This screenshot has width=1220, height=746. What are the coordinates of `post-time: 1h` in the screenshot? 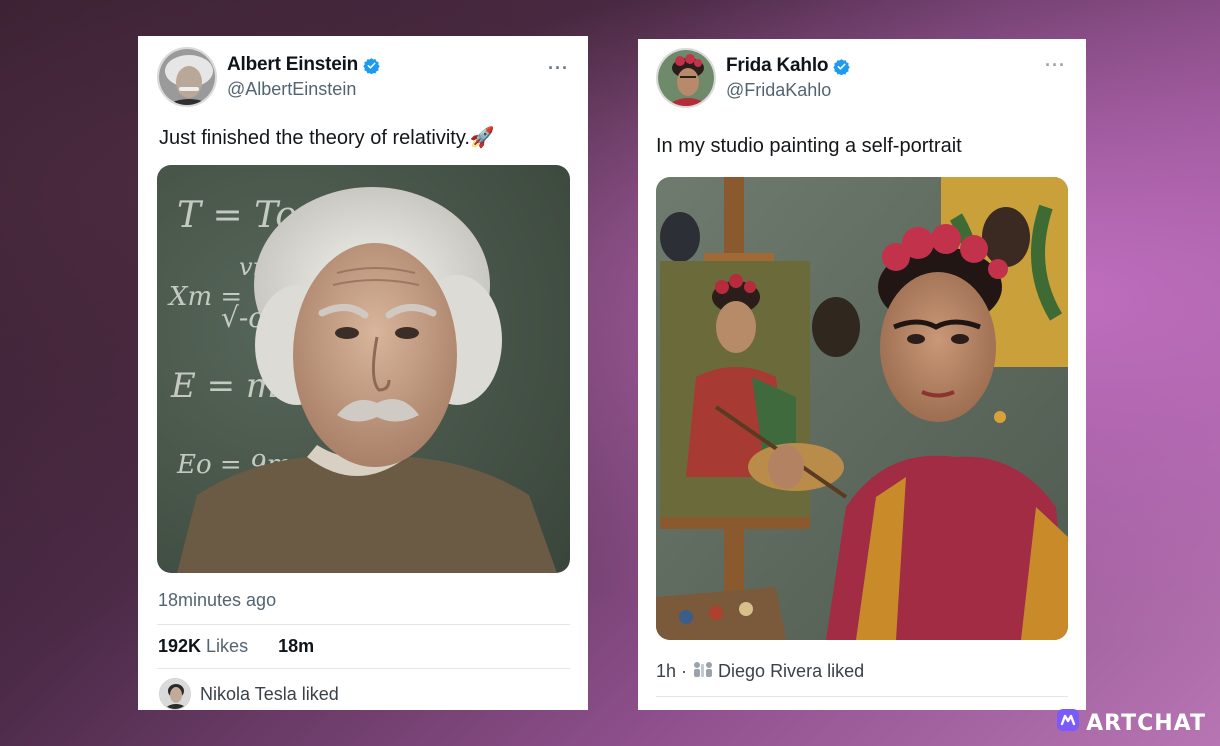 It's located at (666, 671).